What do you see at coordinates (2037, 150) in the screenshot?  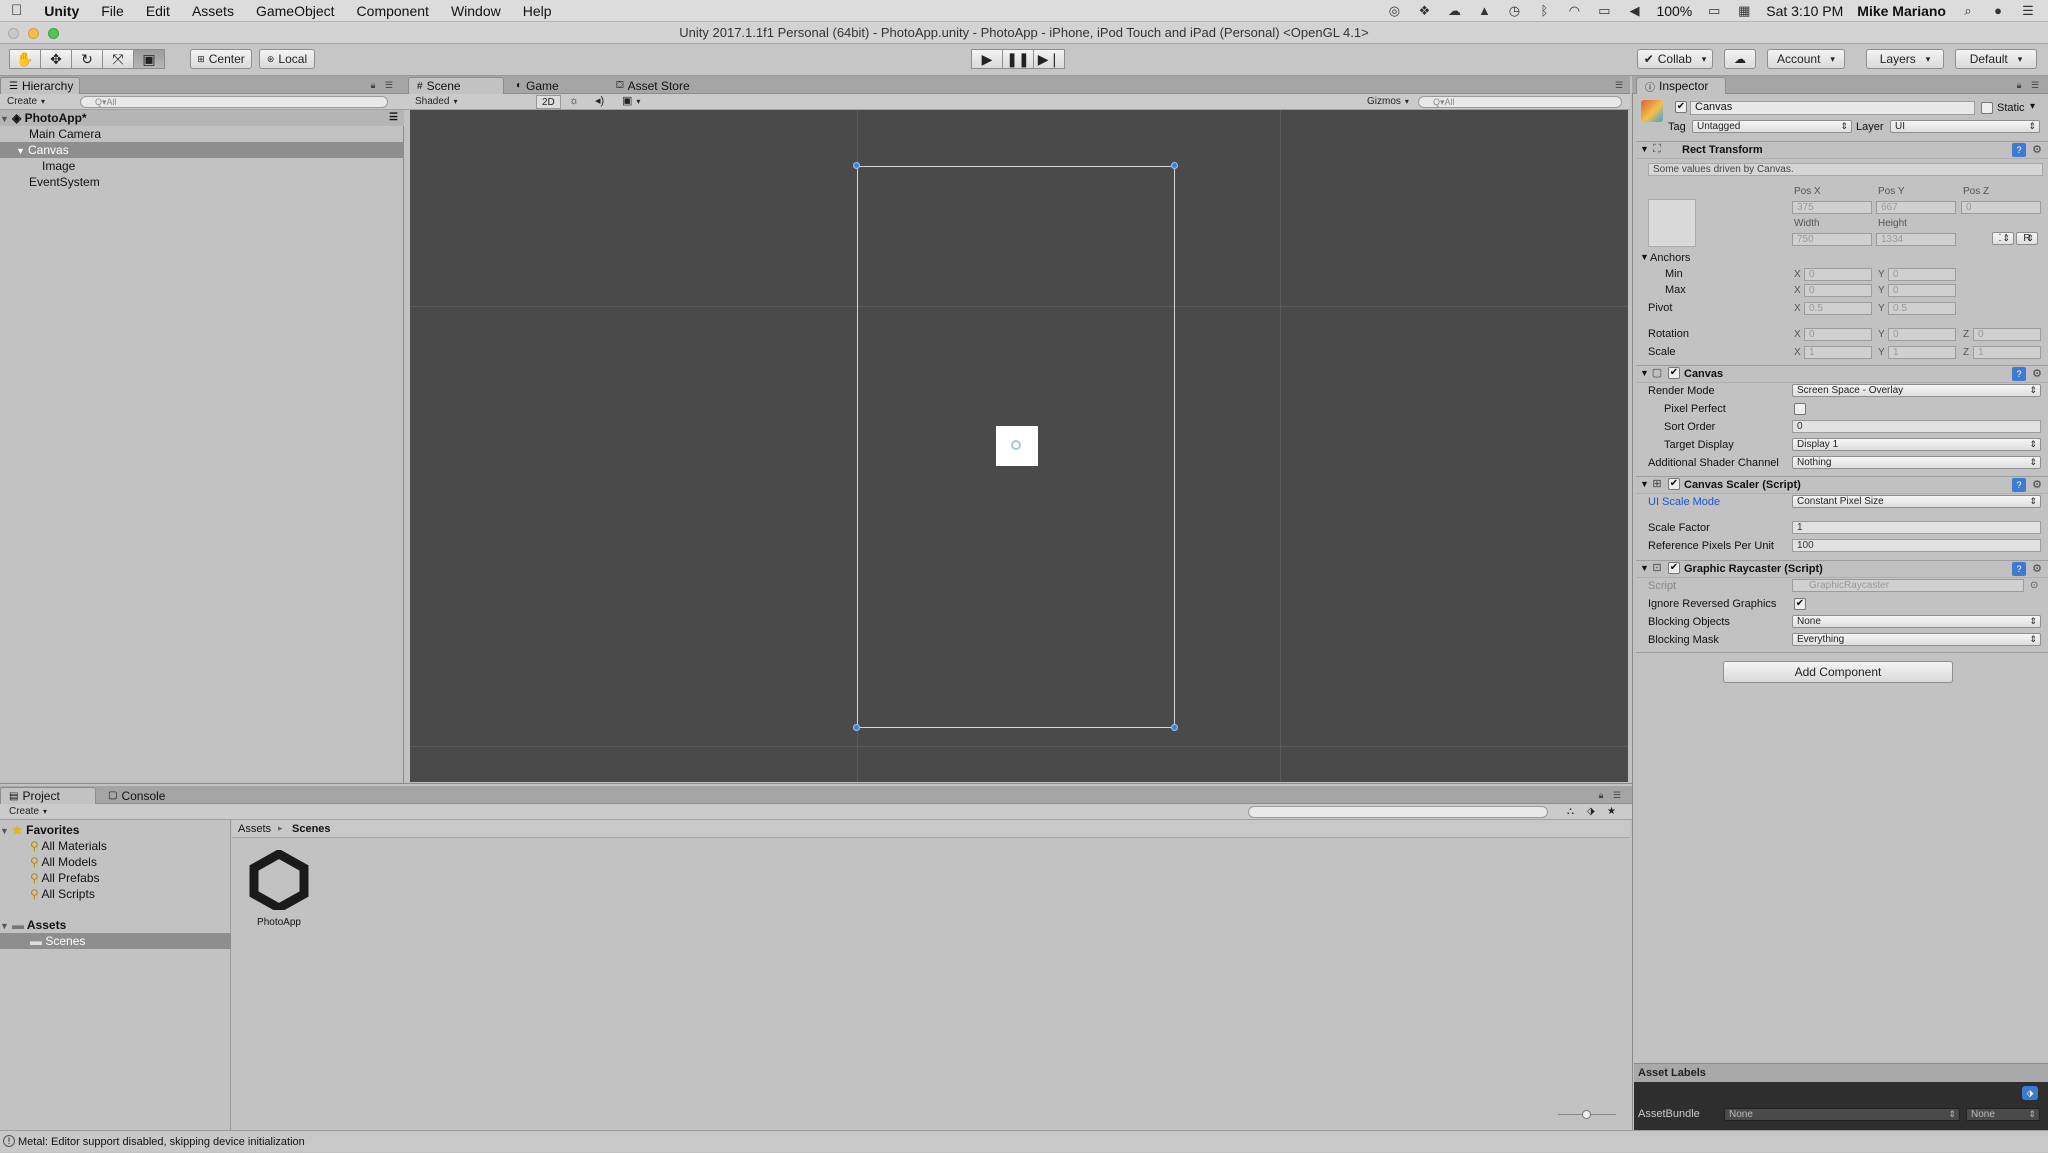 I see `settings-gear-icon: ⚙` at bounding box center [2037, 150].